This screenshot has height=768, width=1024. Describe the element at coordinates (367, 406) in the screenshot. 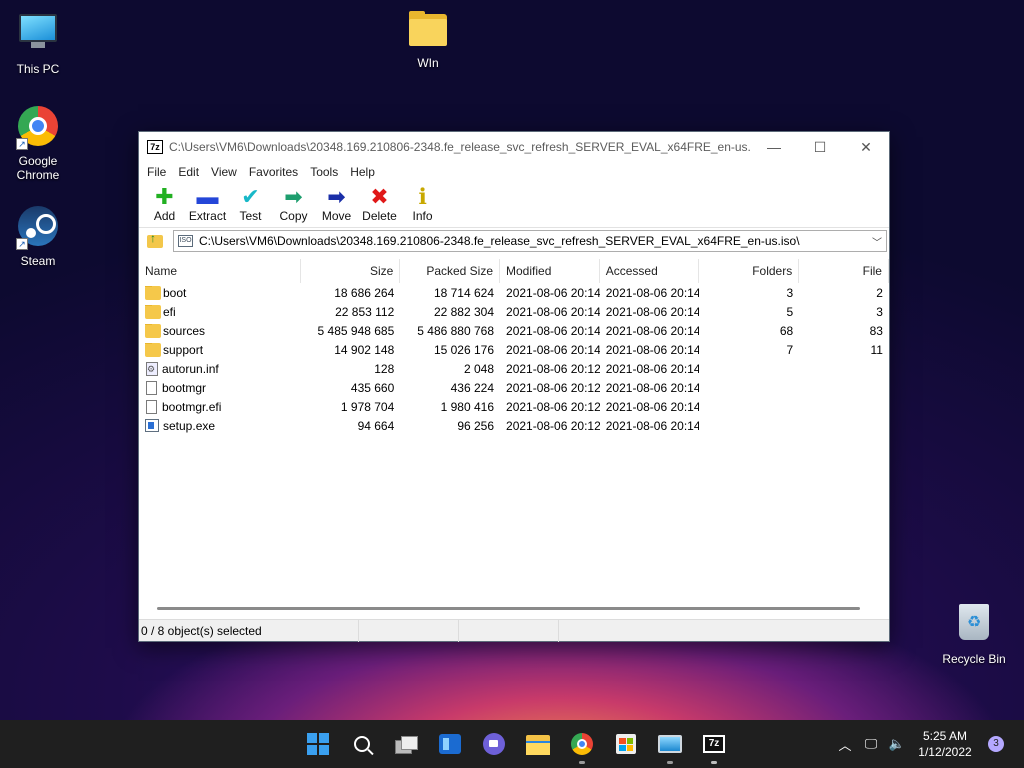

I see `row-size: 1 978 704` at that location.